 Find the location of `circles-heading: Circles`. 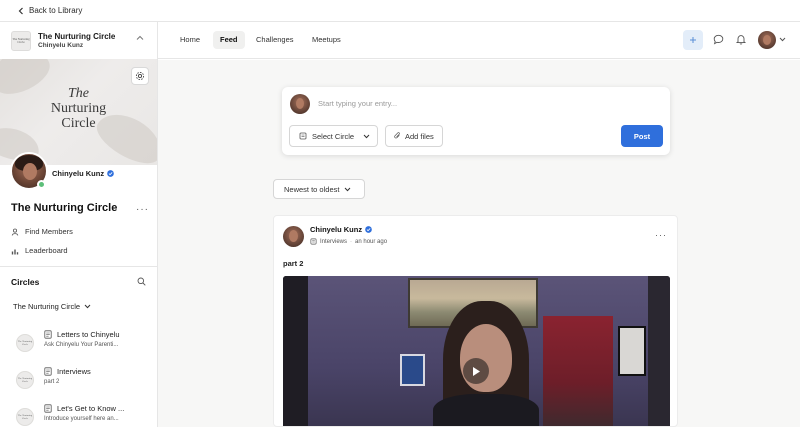

circles-heading: Circles is located at coordinates (25, 282).